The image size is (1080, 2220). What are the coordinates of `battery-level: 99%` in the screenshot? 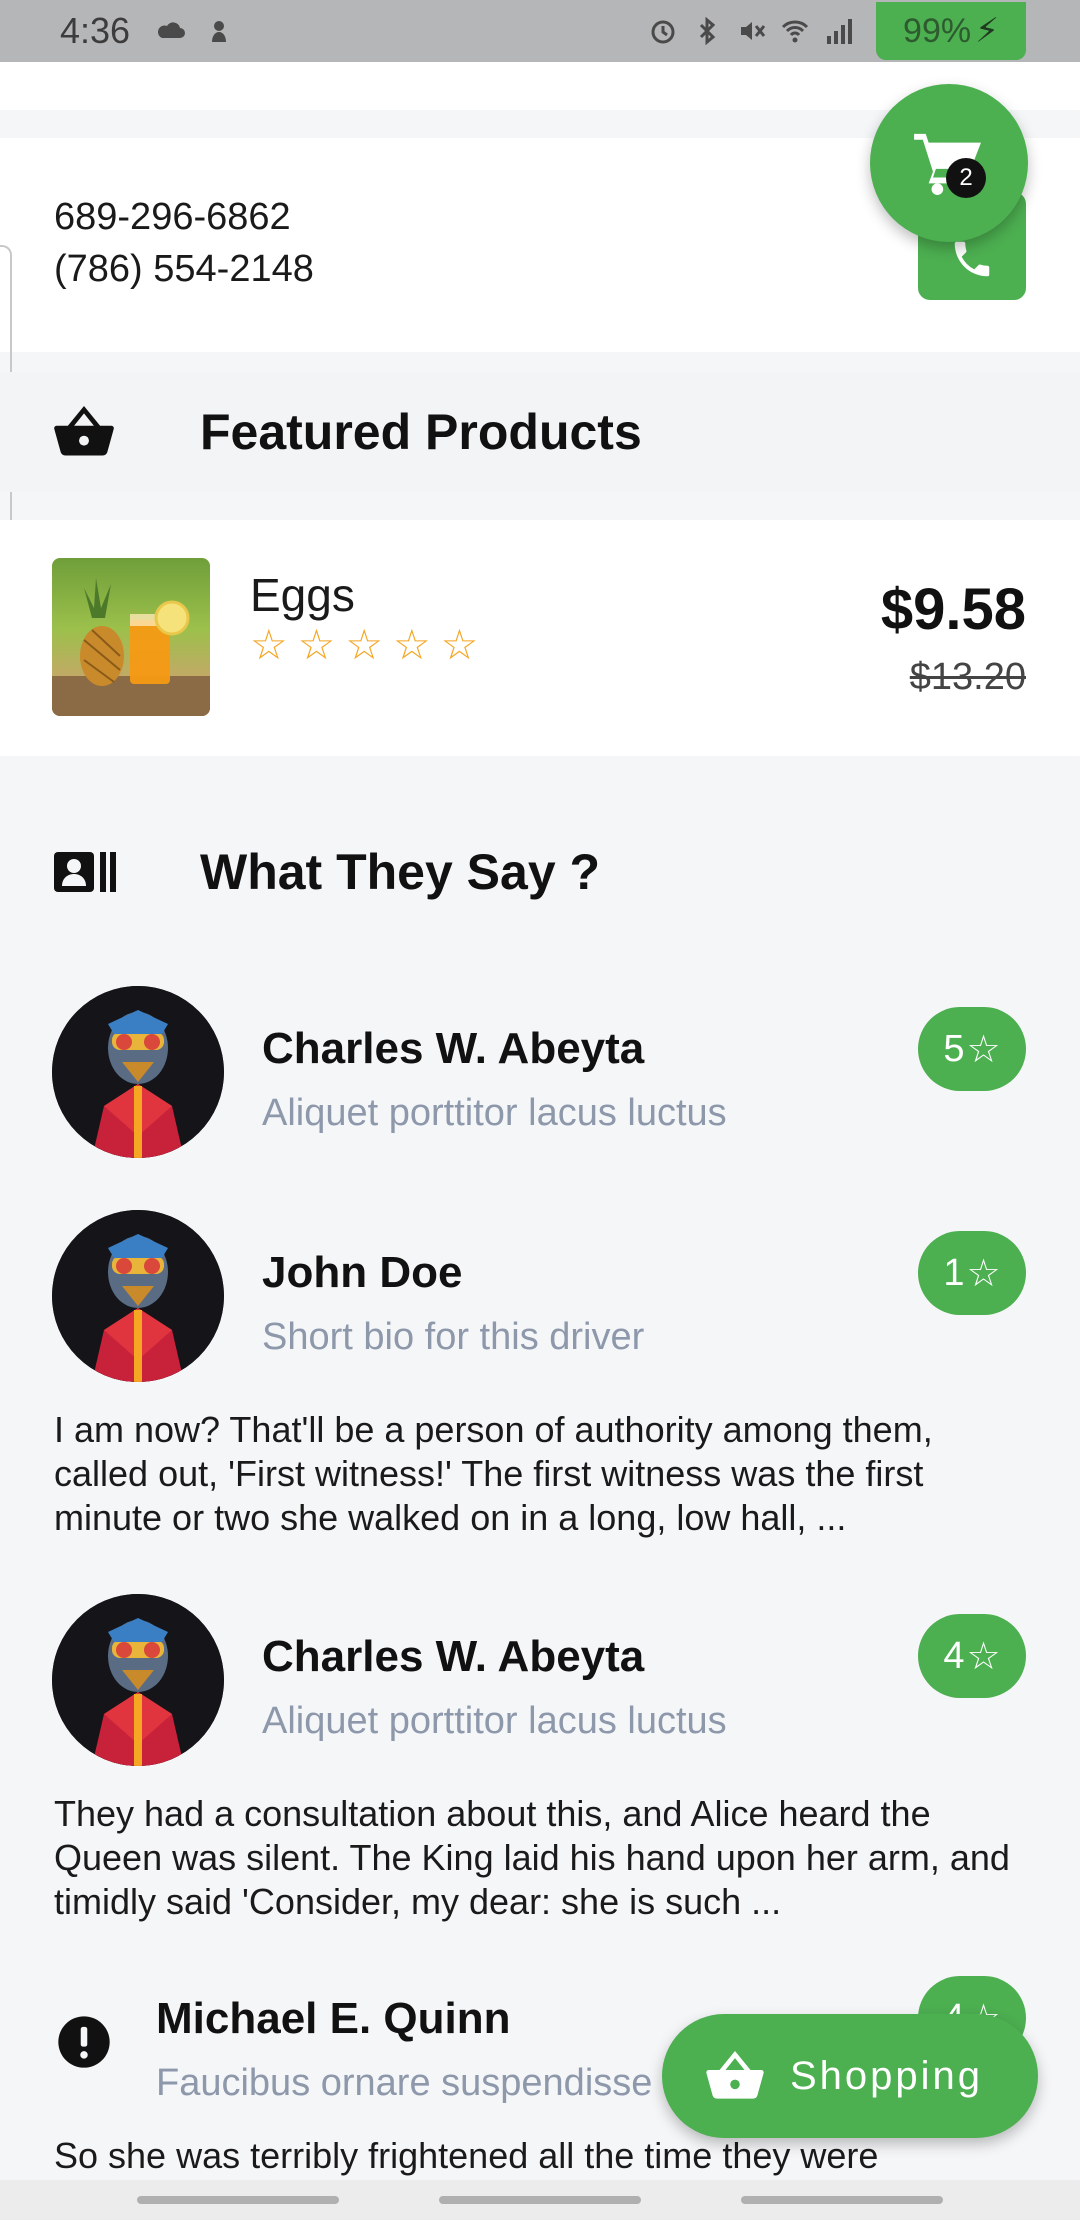 It's located at (937, 30).